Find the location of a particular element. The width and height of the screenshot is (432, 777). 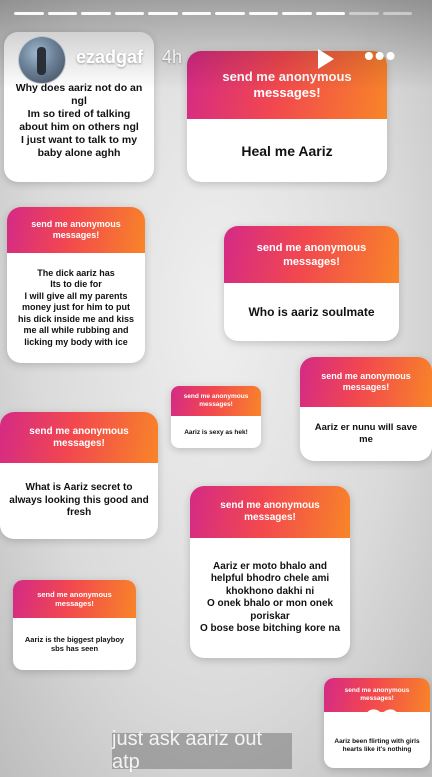

message-text: Heal me Aariz is located at coordinates (287, 150).